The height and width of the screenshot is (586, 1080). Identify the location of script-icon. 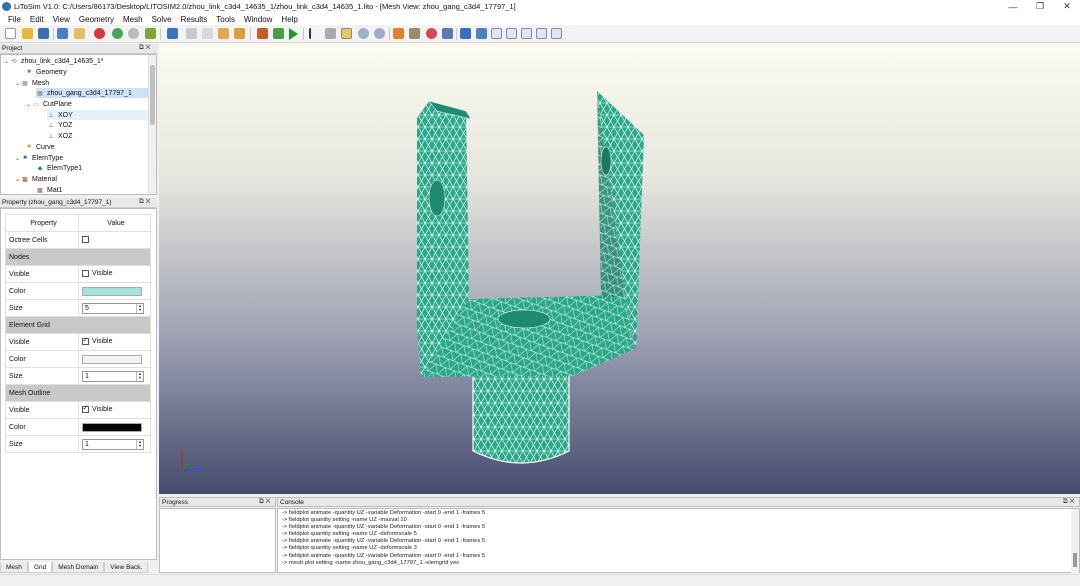
(150, 33).